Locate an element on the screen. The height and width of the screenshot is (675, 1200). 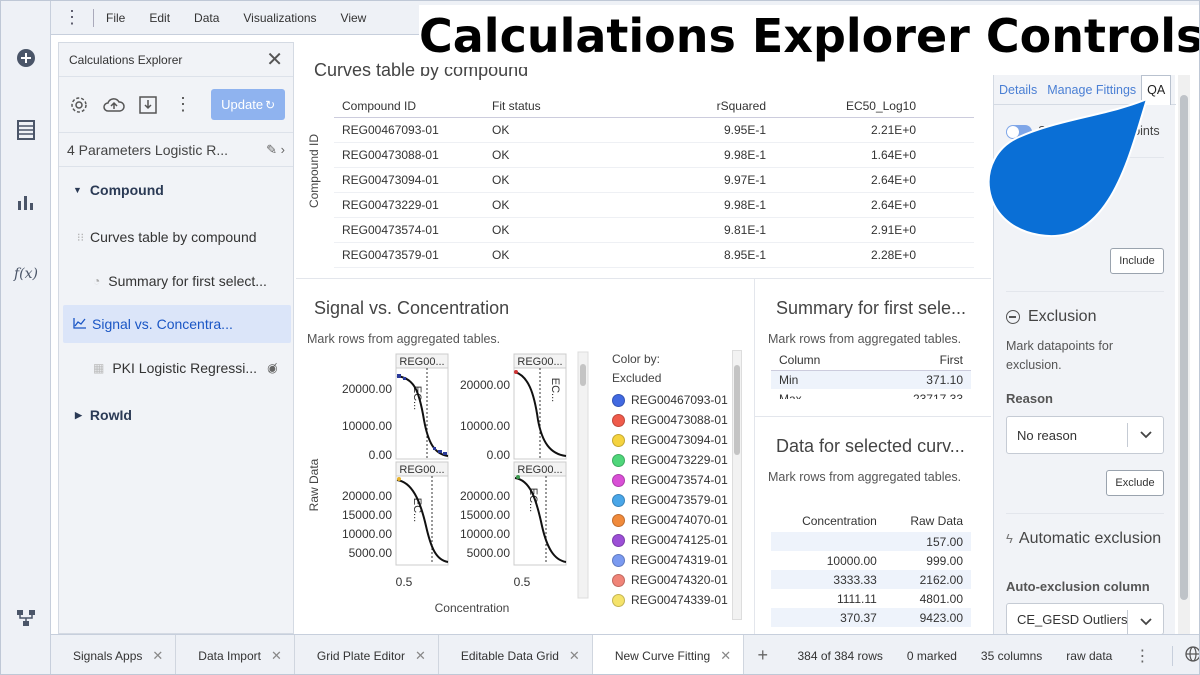
column-header: Compound ID is located at coordinates (409, 106).